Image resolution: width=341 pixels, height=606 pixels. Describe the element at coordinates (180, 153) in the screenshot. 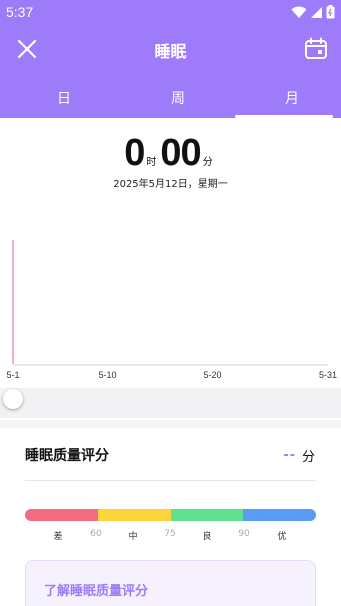

I see `duration-minutes: 00` at that location.